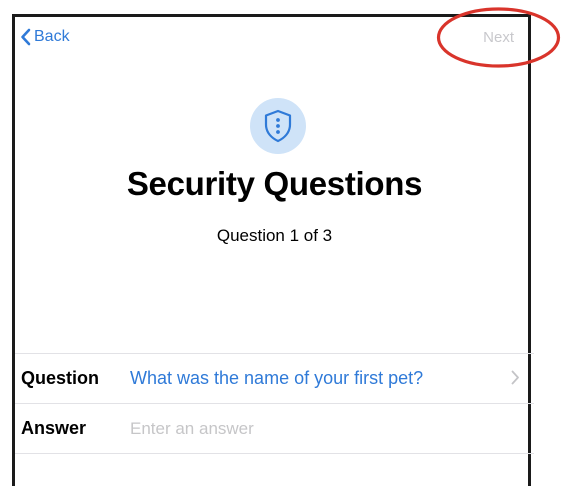  Describe the element at coordinates (26, 37) in the screenshot. I see `chevron-left-icon` at that location.